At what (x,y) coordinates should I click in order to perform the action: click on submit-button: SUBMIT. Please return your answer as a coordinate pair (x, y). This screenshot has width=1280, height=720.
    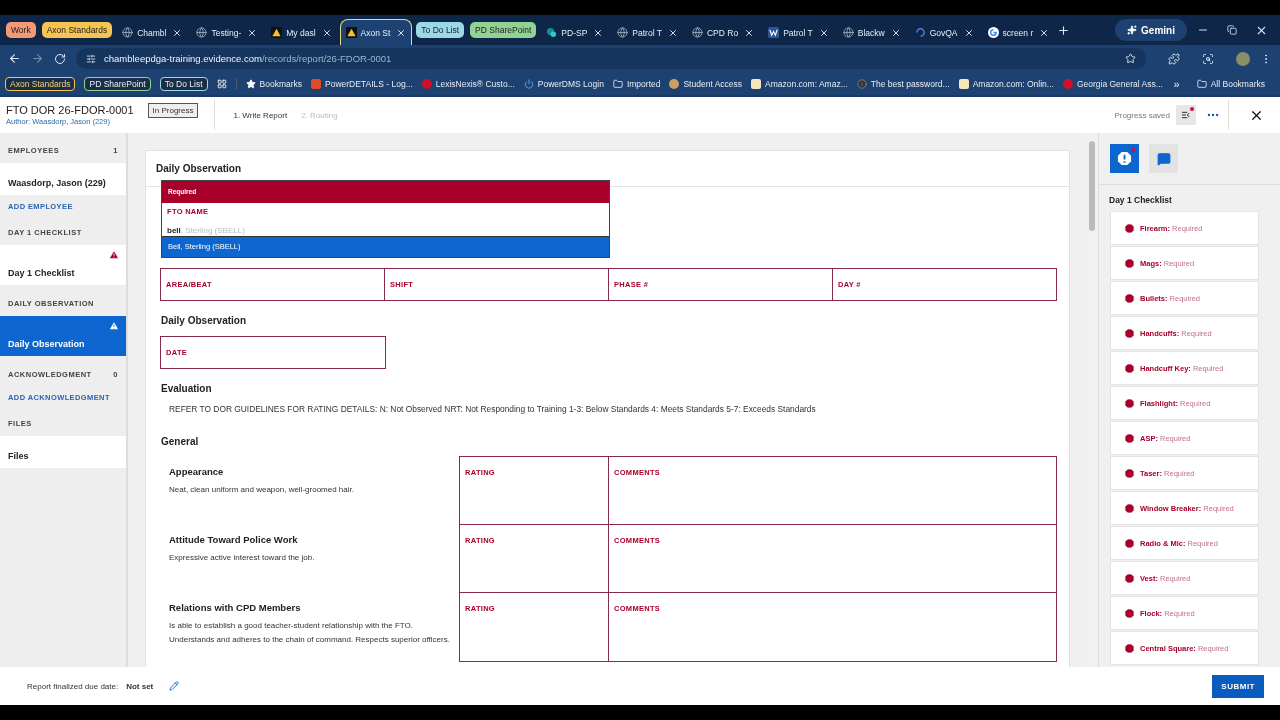
    Looking at the image, I should click on (1238, 686).